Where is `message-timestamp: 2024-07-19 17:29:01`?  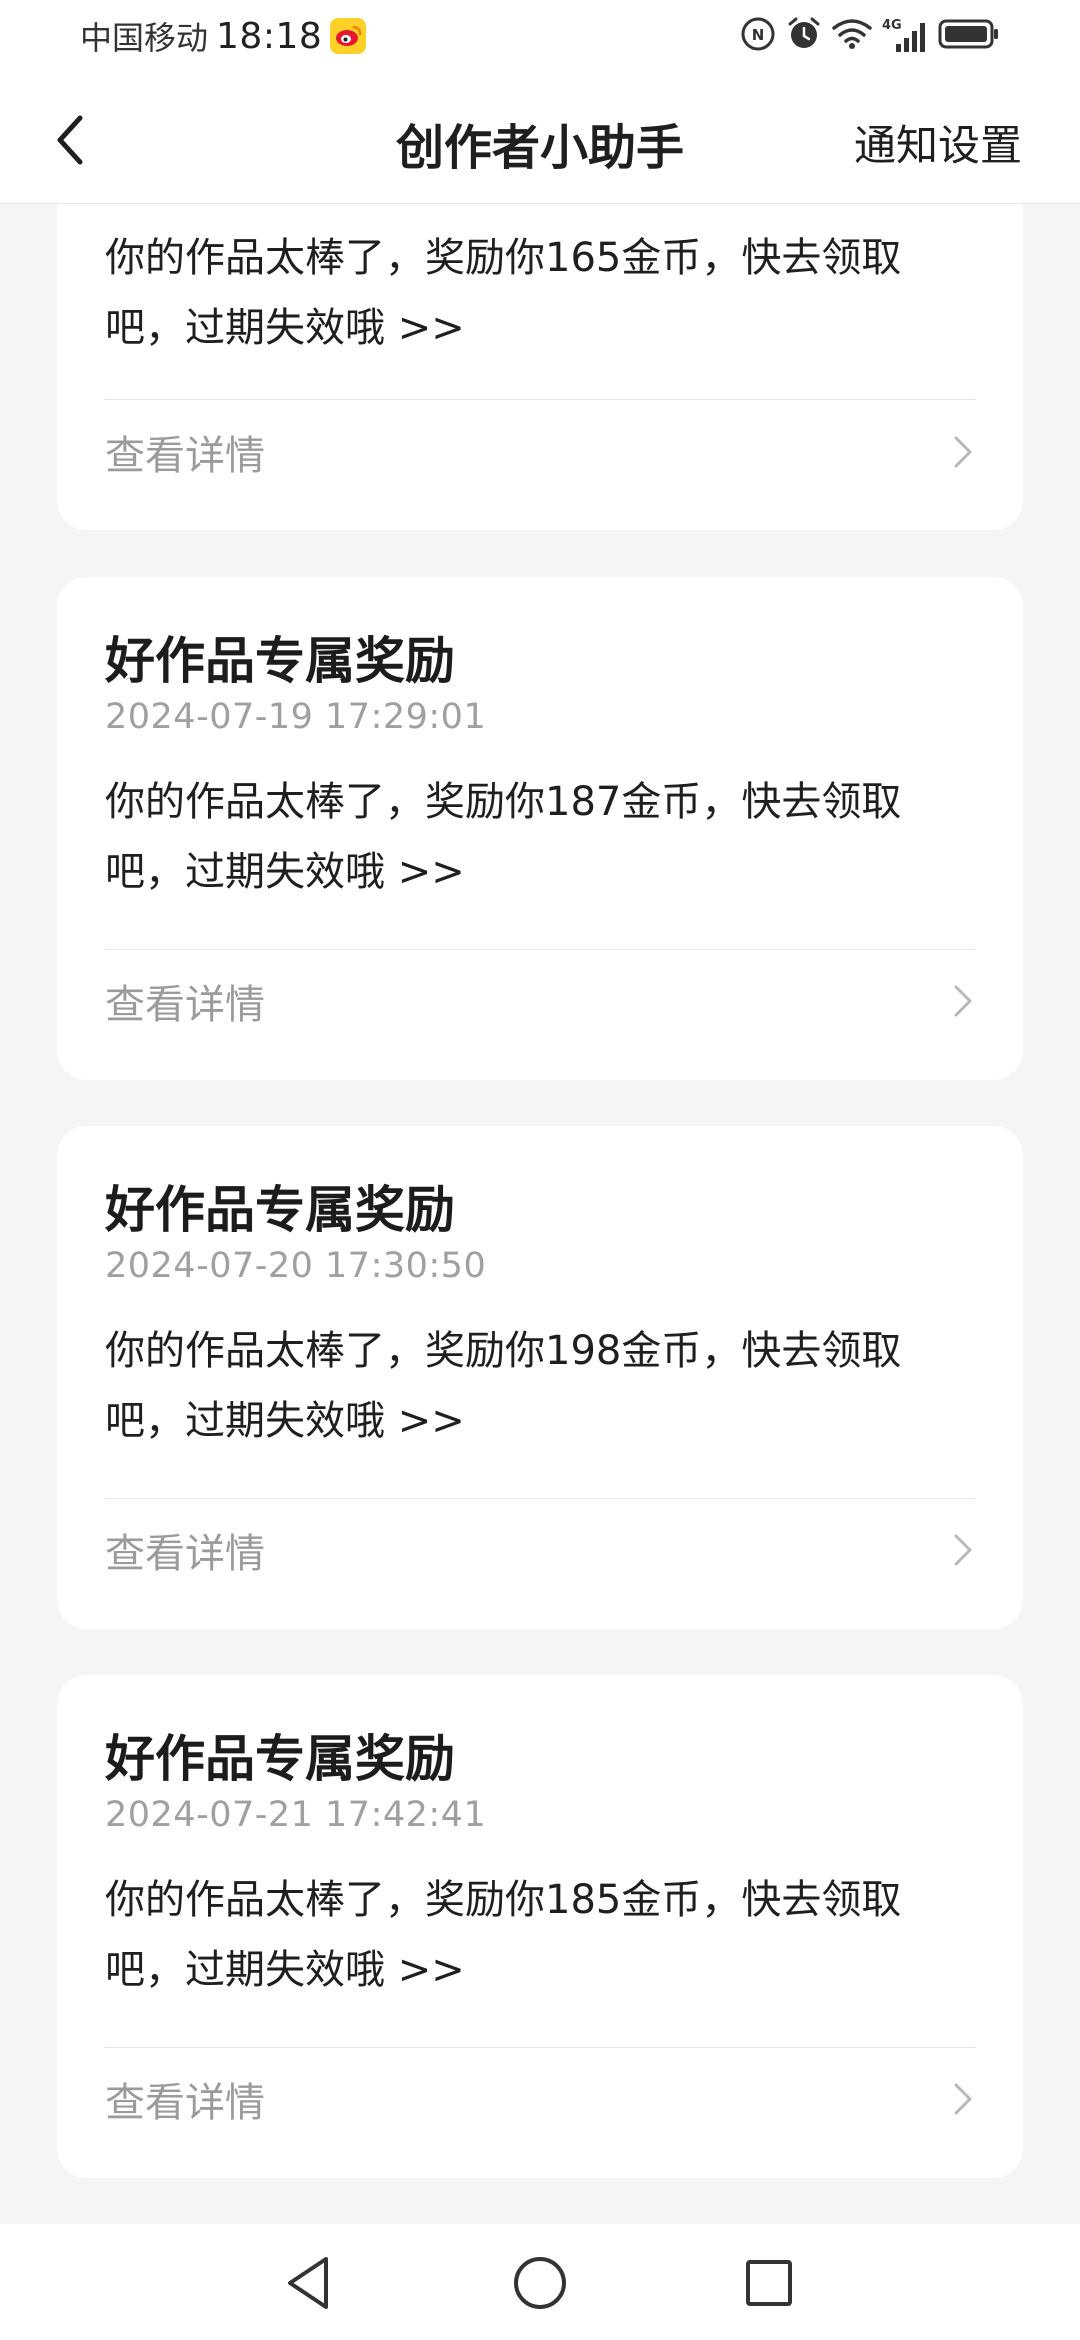
message-timestamp: 2024-07-19 17:29:01 is located at coordinates (296, 717).